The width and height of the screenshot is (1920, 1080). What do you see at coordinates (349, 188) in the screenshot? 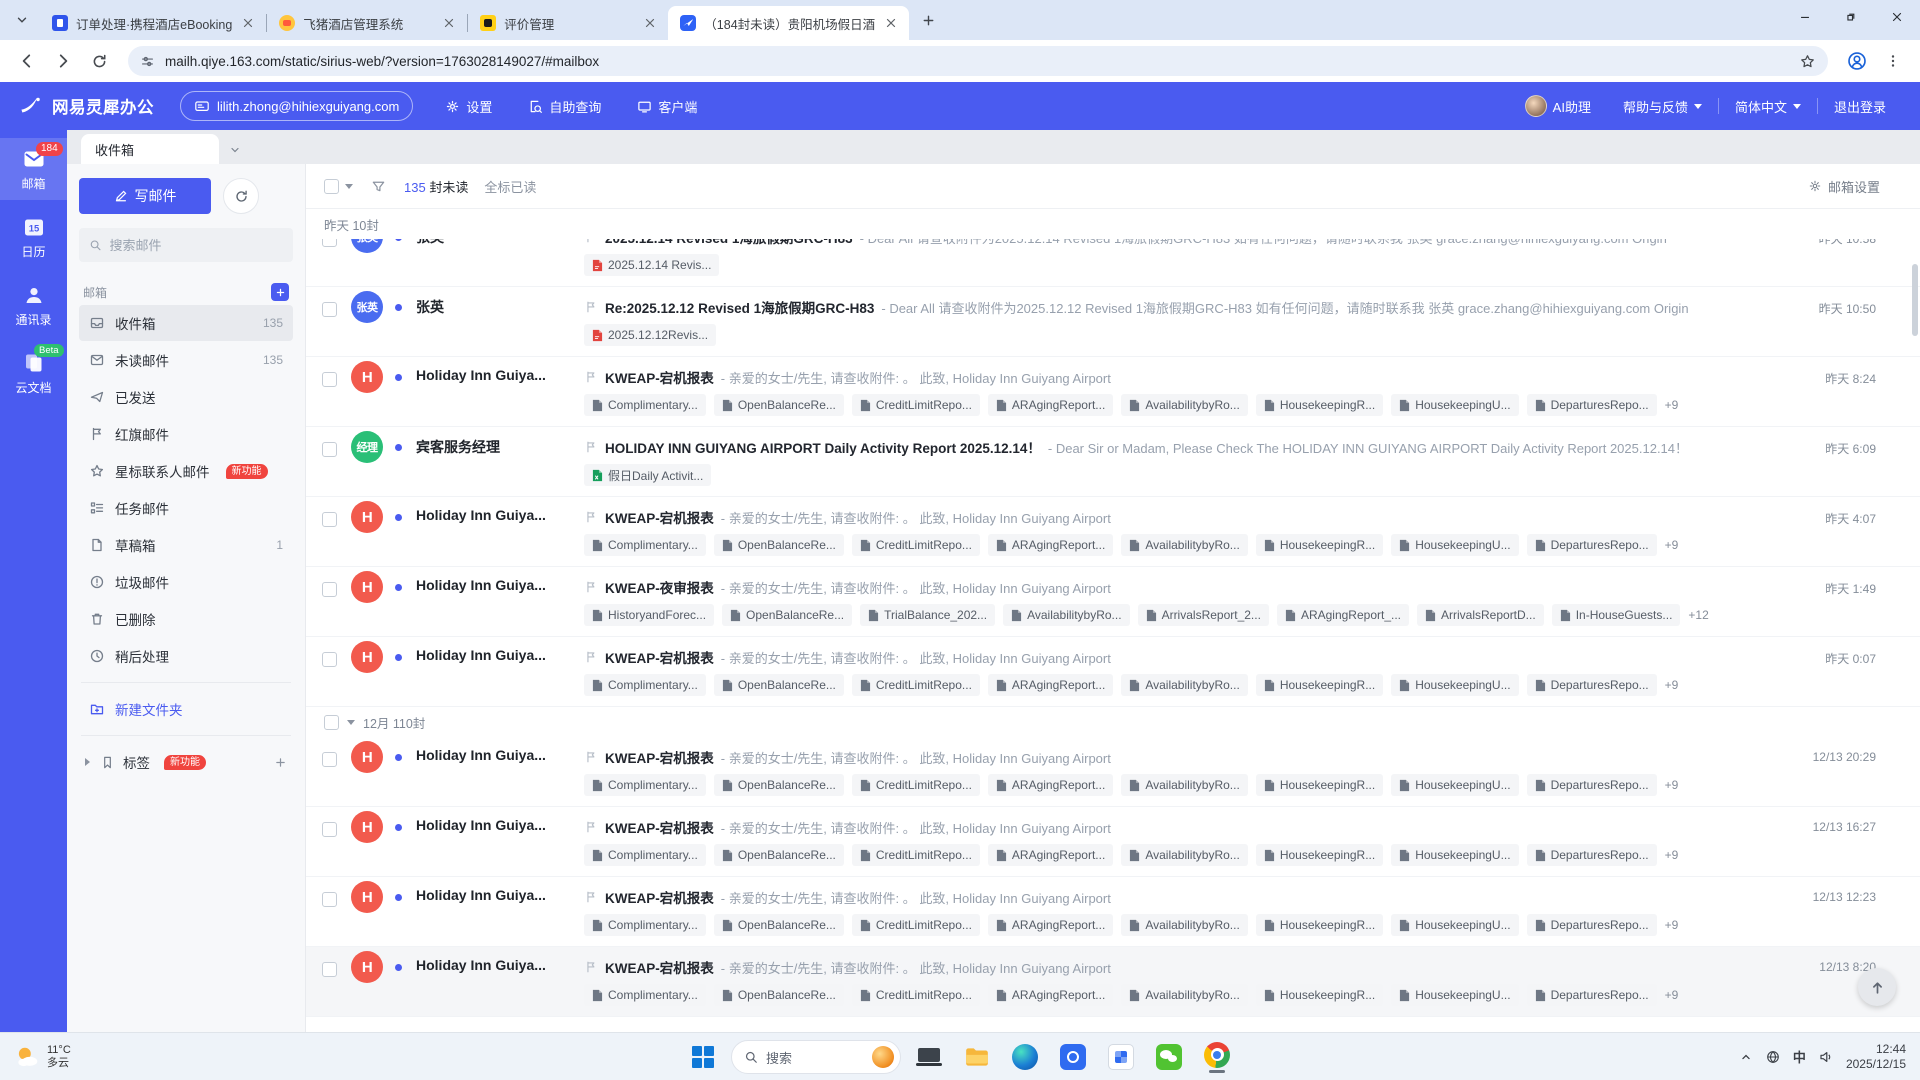
I see `select-menu-caret-icon` at bounding box center [349, 188].